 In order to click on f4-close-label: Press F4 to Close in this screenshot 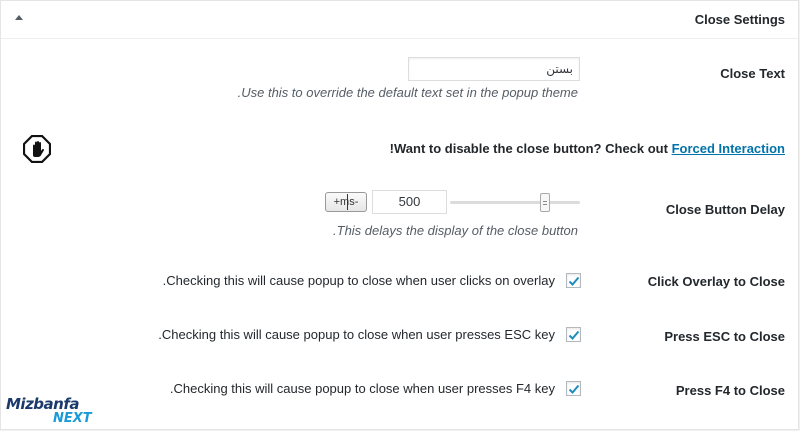, I will do `click(730, 390)`.